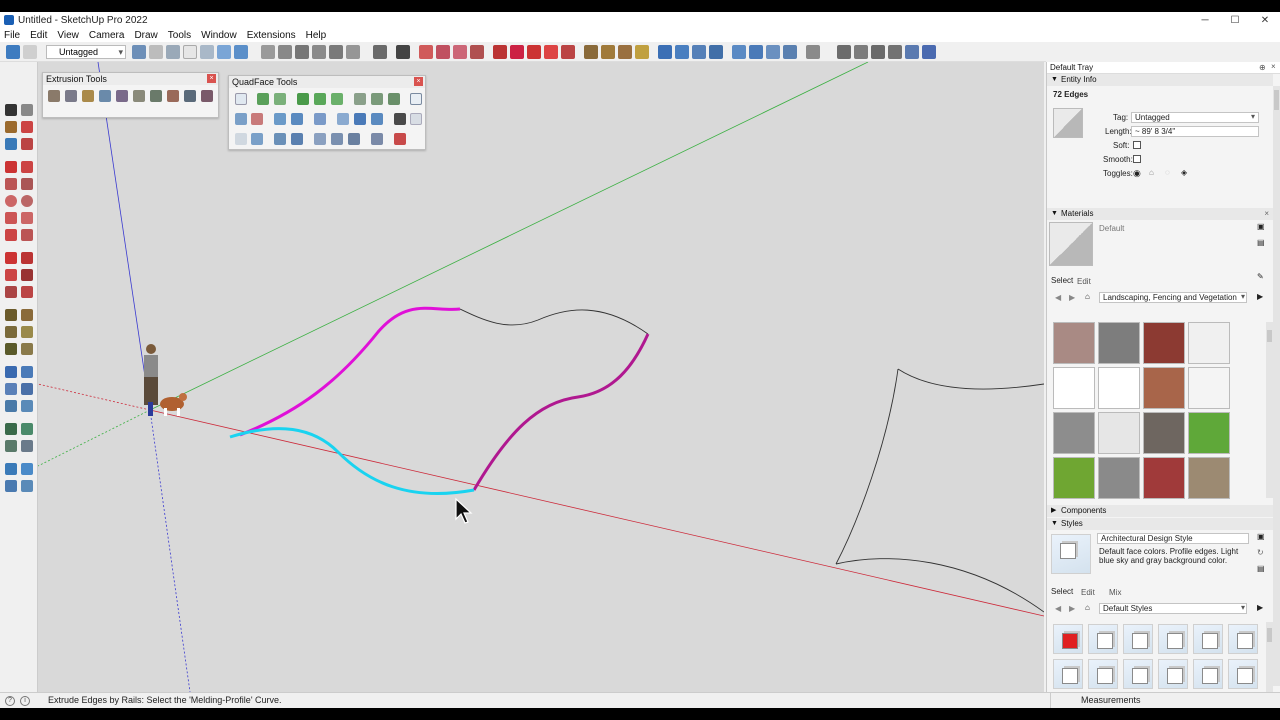 The width and height of the screenshot is (1280, 720). I want to click on menu-file: File, so click(12, 35).